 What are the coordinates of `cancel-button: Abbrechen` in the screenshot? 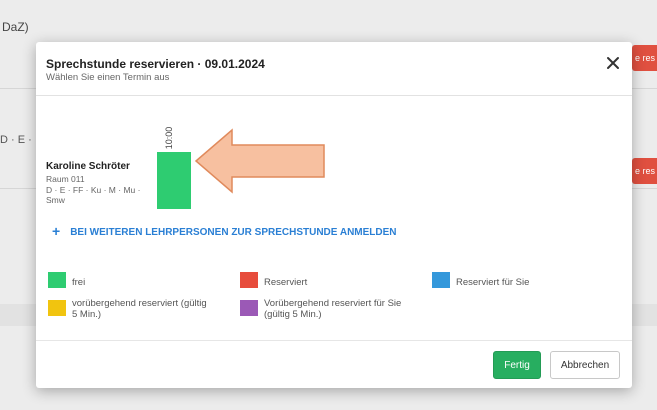 It's located at (585, 365).